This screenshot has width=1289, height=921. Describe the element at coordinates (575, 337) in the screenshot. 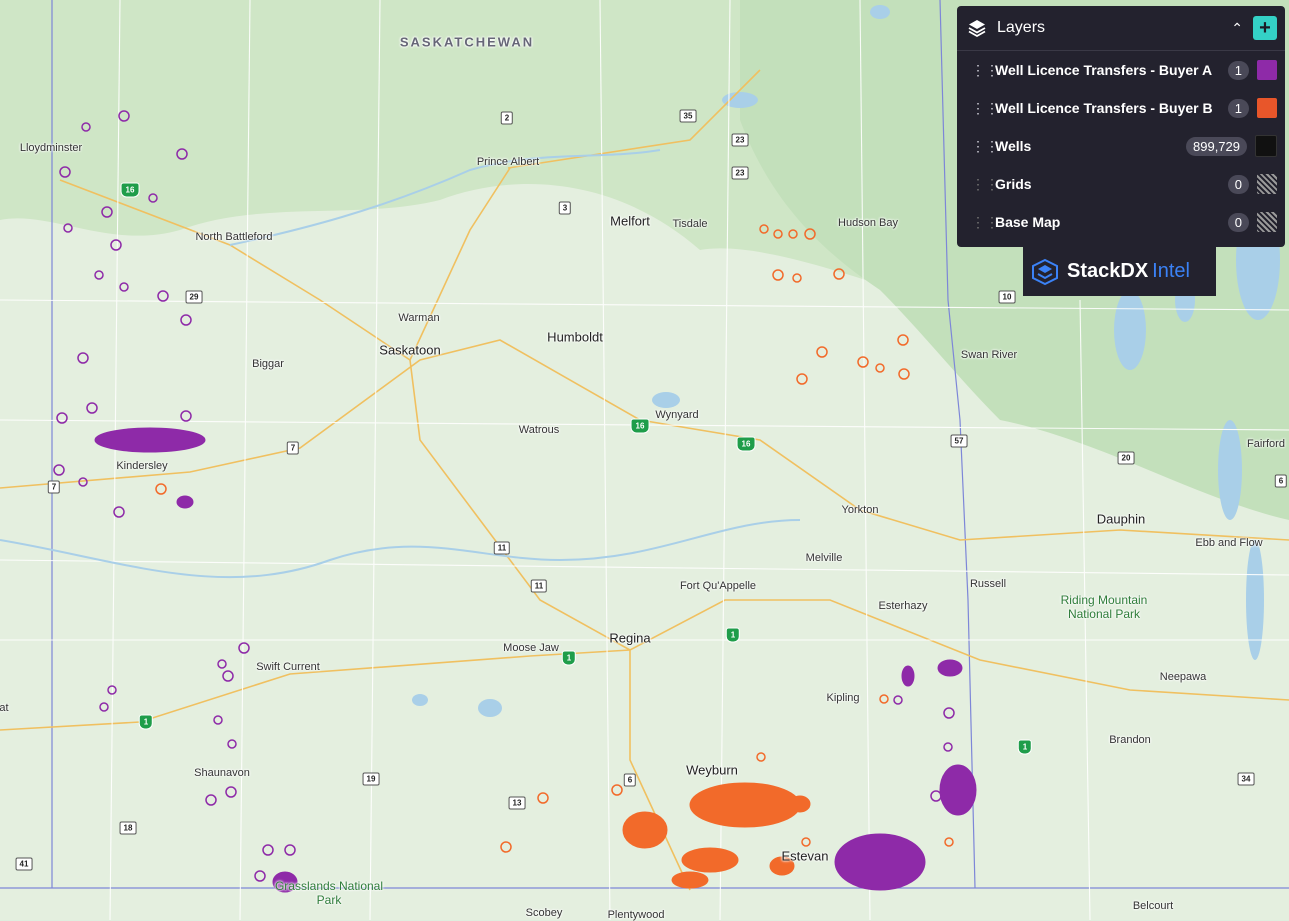

I see `place-label: Humboldt` at that location.